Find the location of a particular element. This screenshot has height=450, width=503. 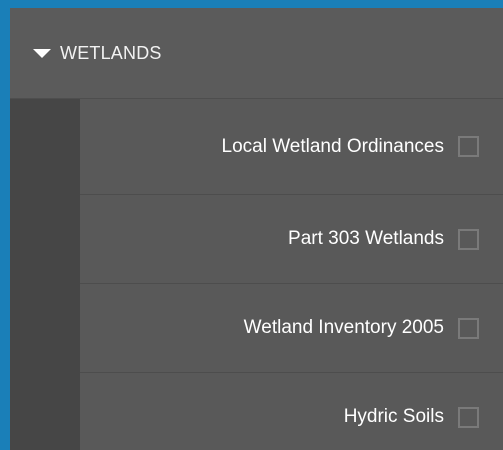

wetlands-group-title: WETLANDS is located at coordinates (111, 52).